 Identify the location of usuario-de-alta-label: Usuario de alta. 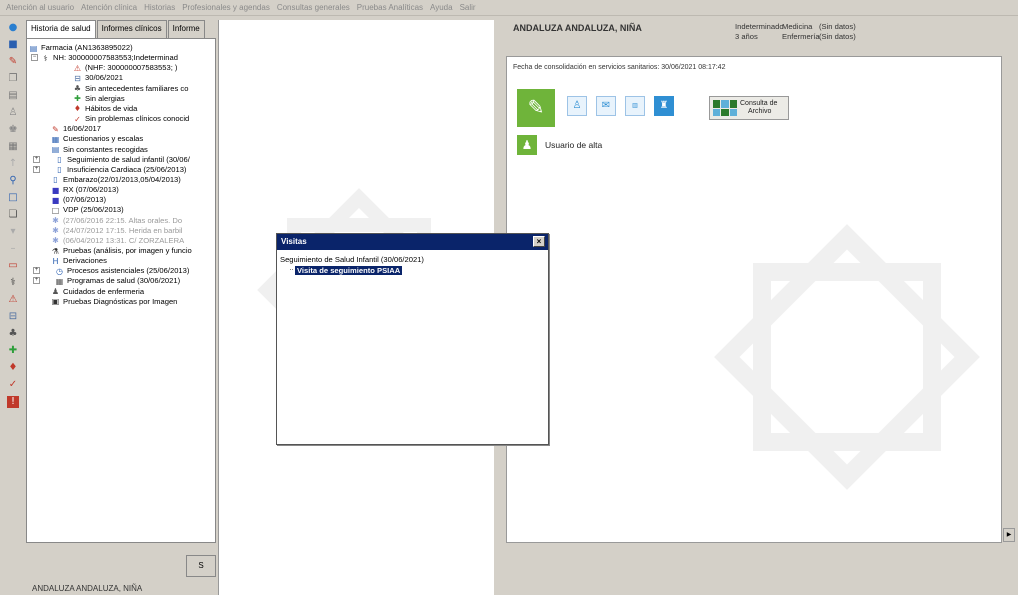
(573, 145).